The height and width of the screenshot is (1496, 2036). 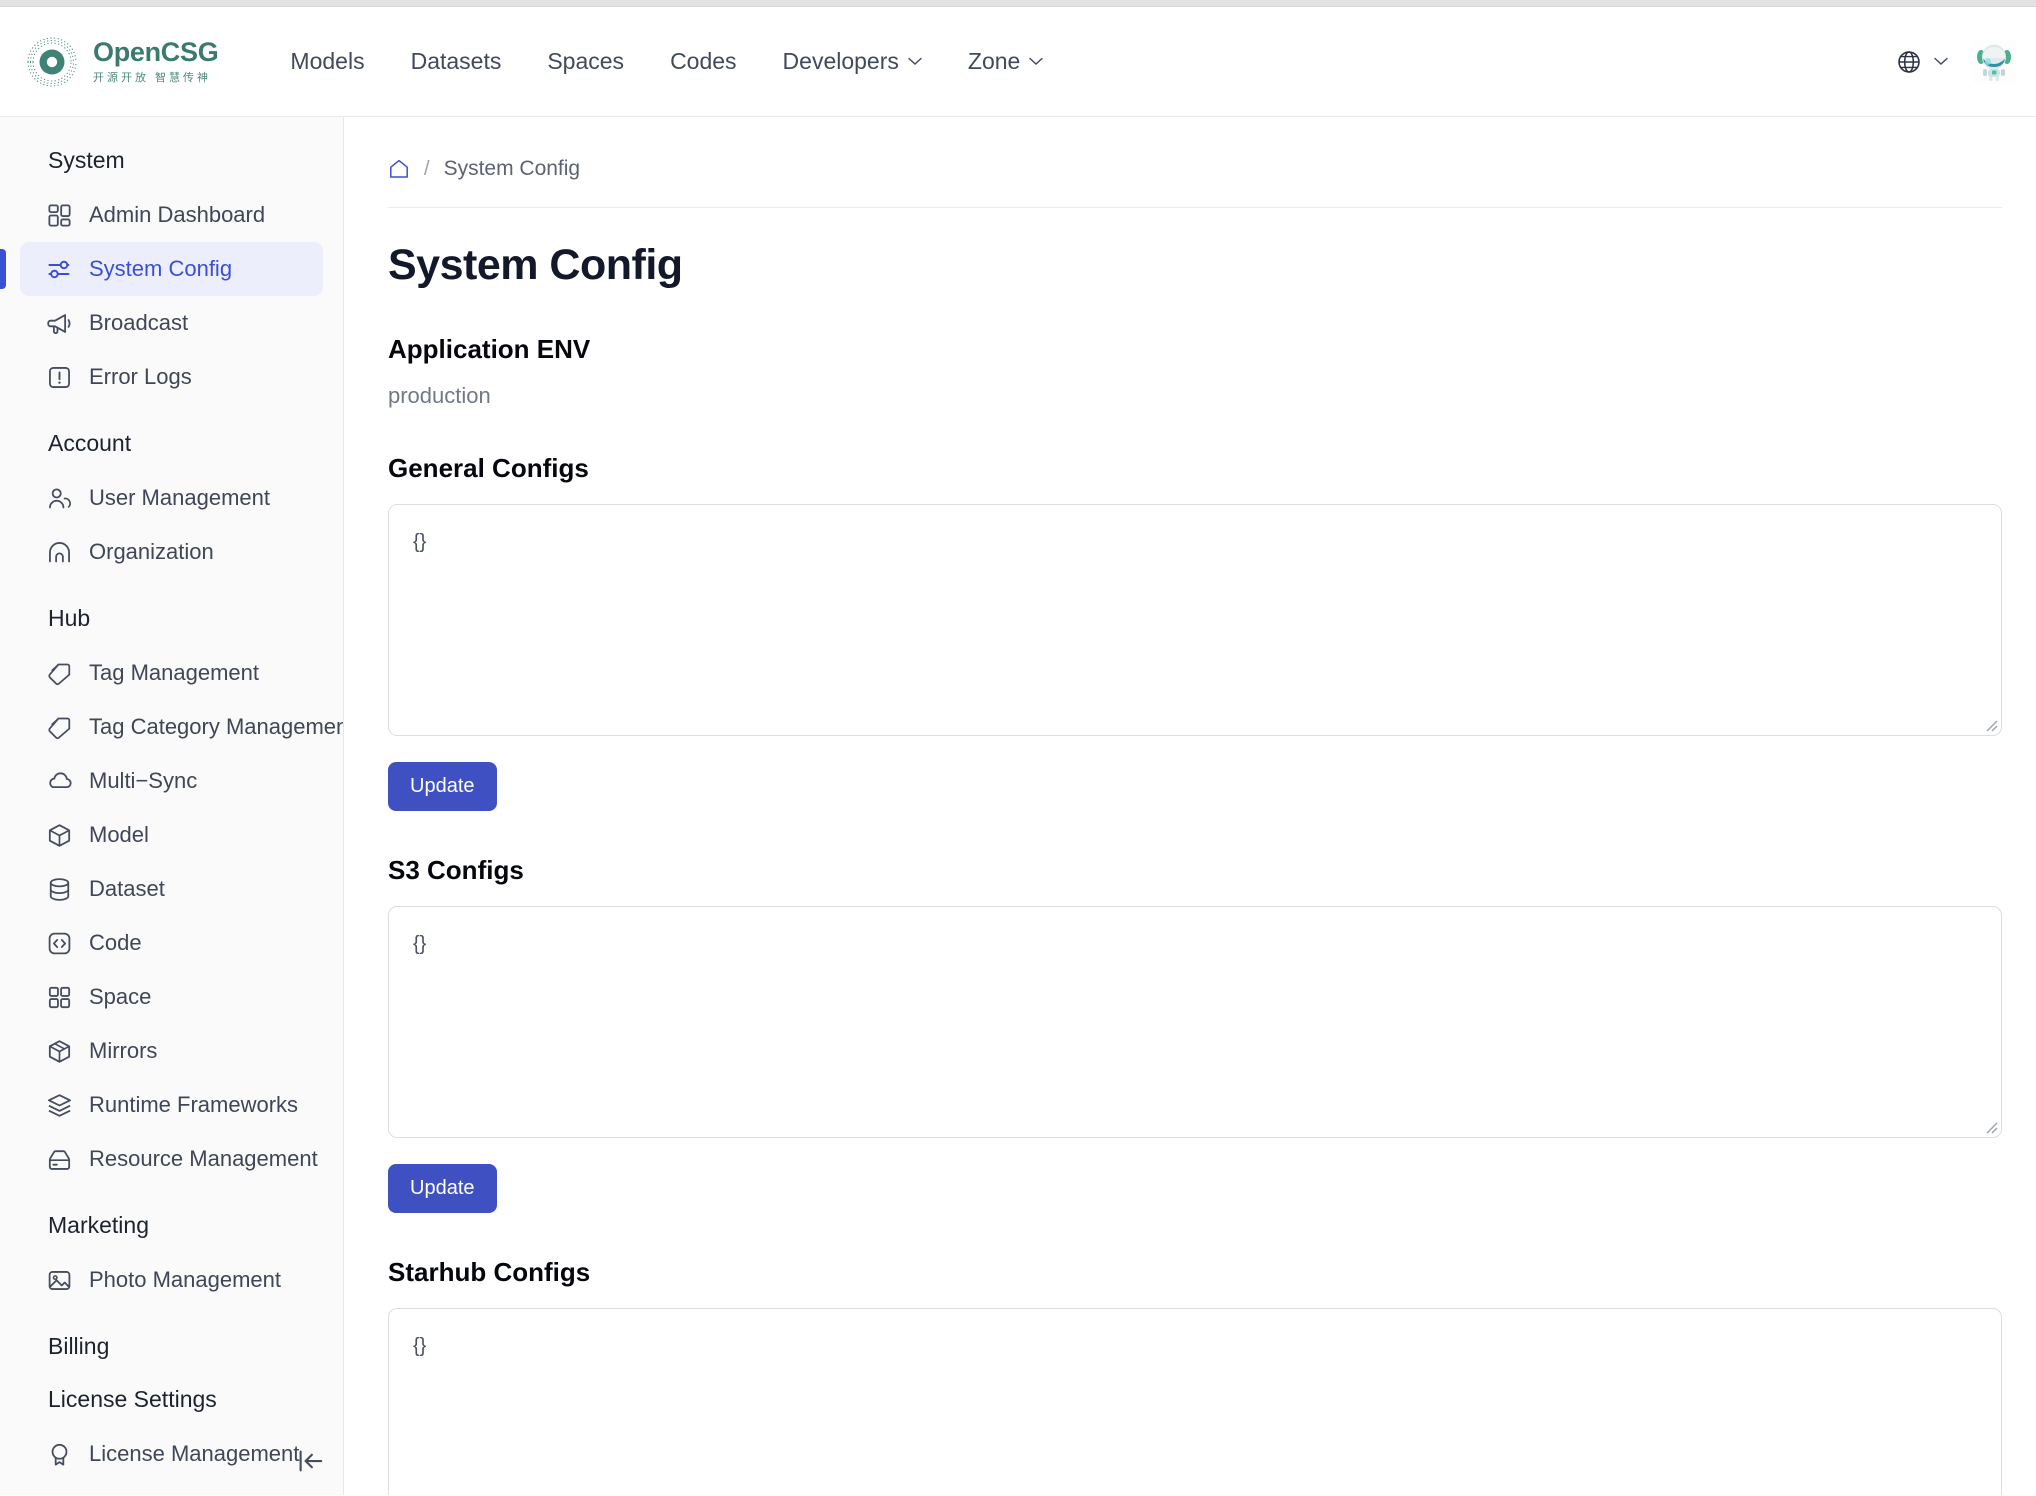 I want to click on sidebar-item-label: Organization, so click(x=151, y=551).